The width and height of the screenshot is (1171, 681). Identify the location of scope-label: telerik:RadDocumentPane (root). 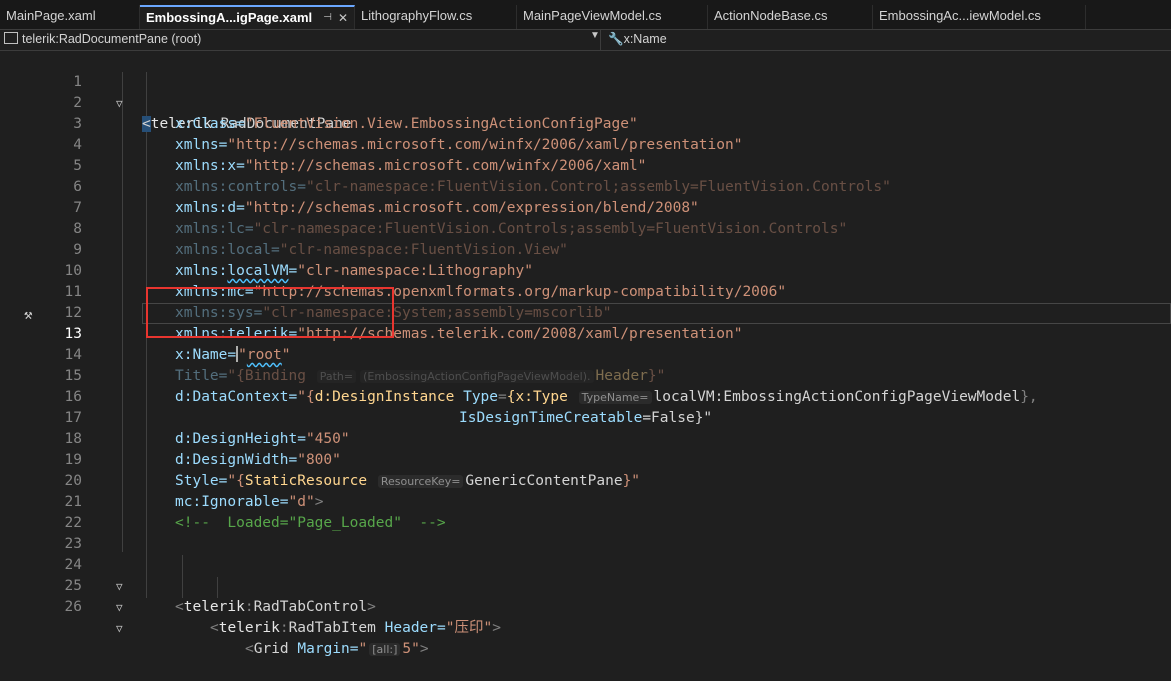
(112, 39).